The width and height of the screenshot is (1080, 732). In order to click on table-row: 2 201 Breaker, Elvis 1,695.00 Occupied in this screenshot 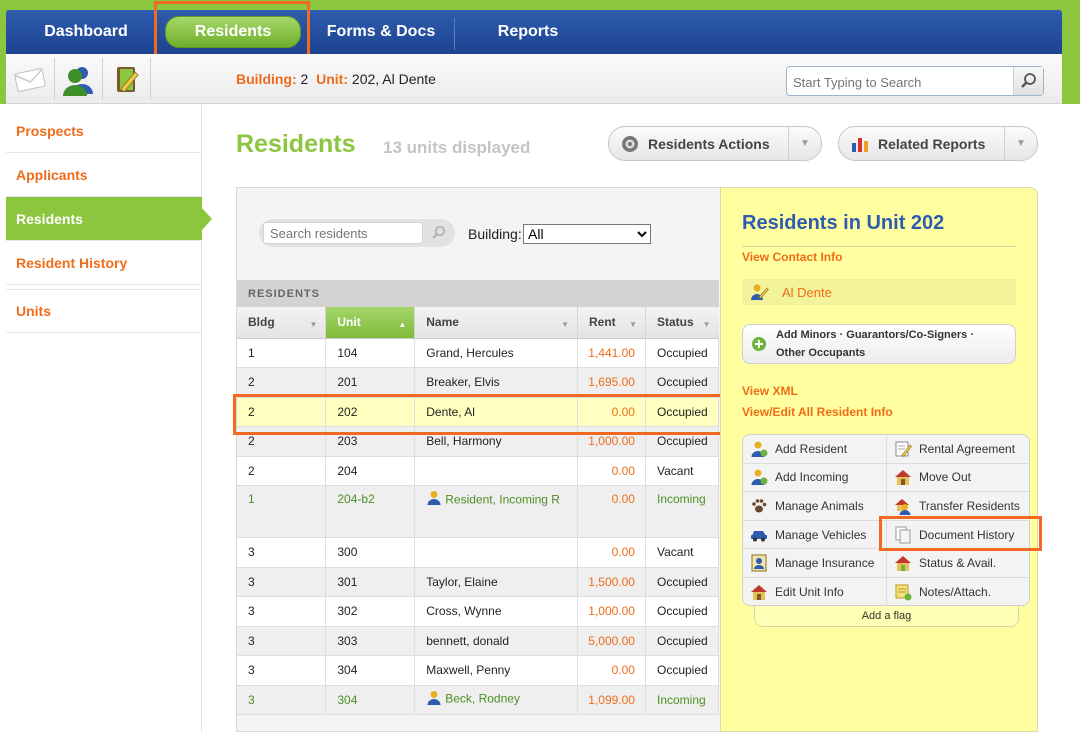, I will do `click(478, 382)`.